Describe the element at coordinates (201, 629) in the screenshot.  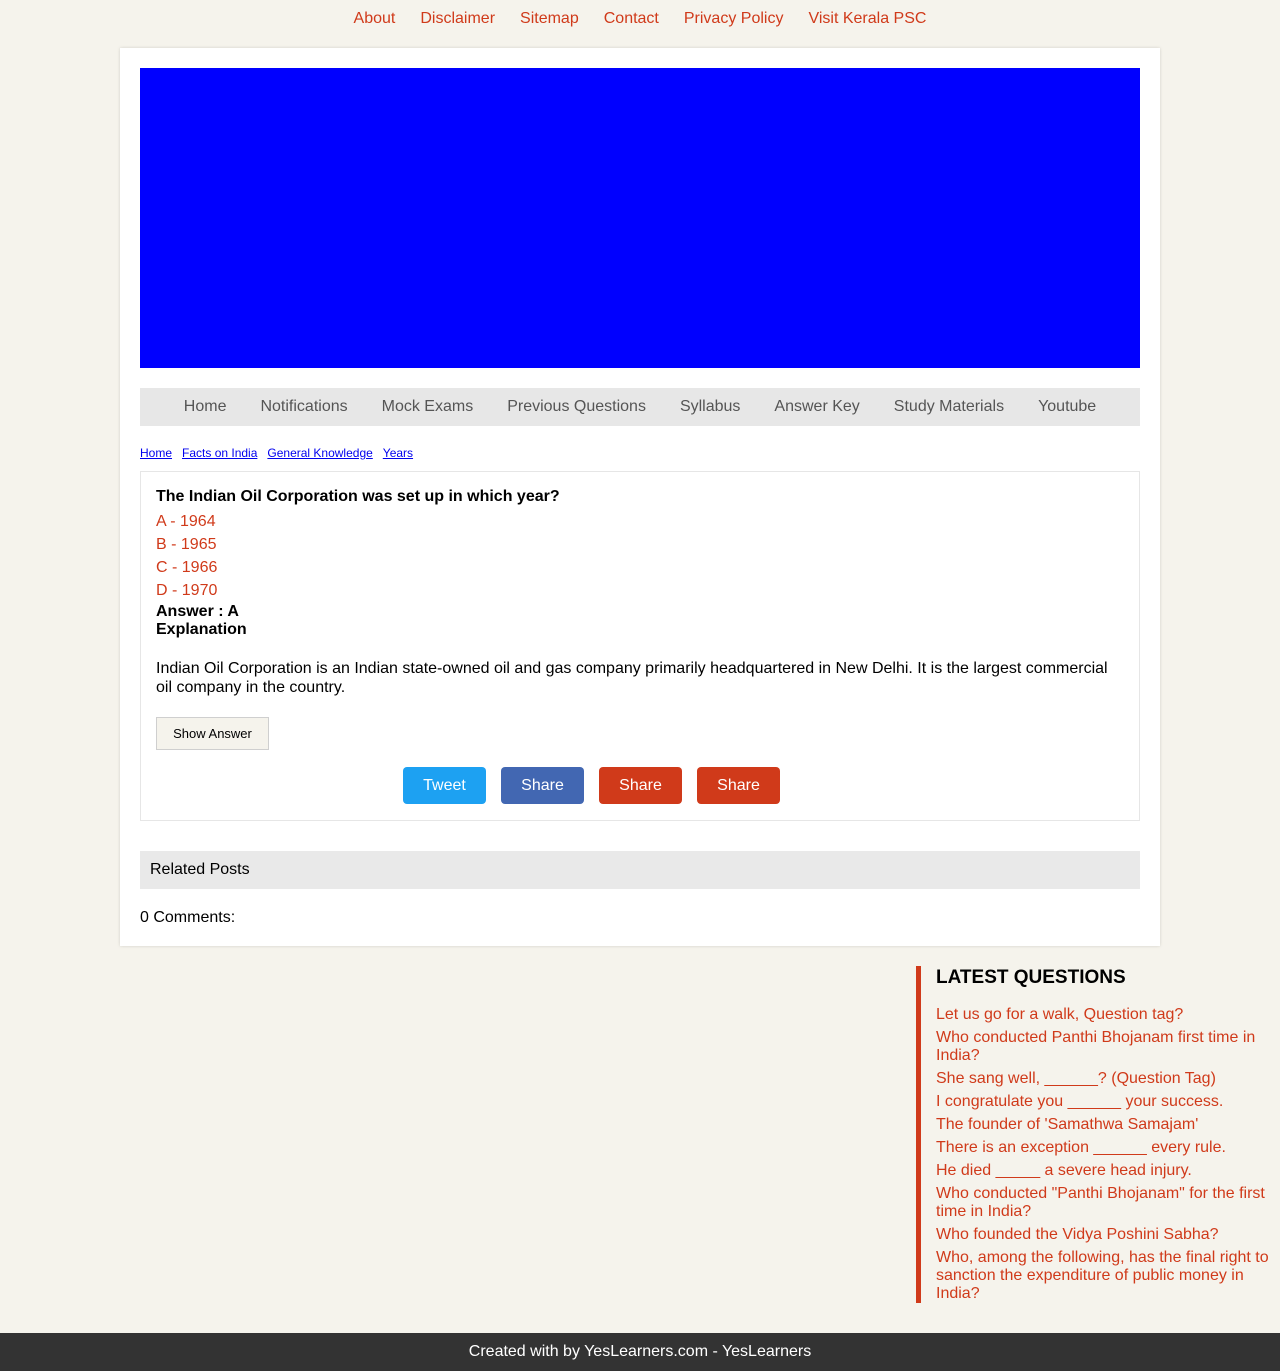
I see `explanation-label: Explanation` at that location.